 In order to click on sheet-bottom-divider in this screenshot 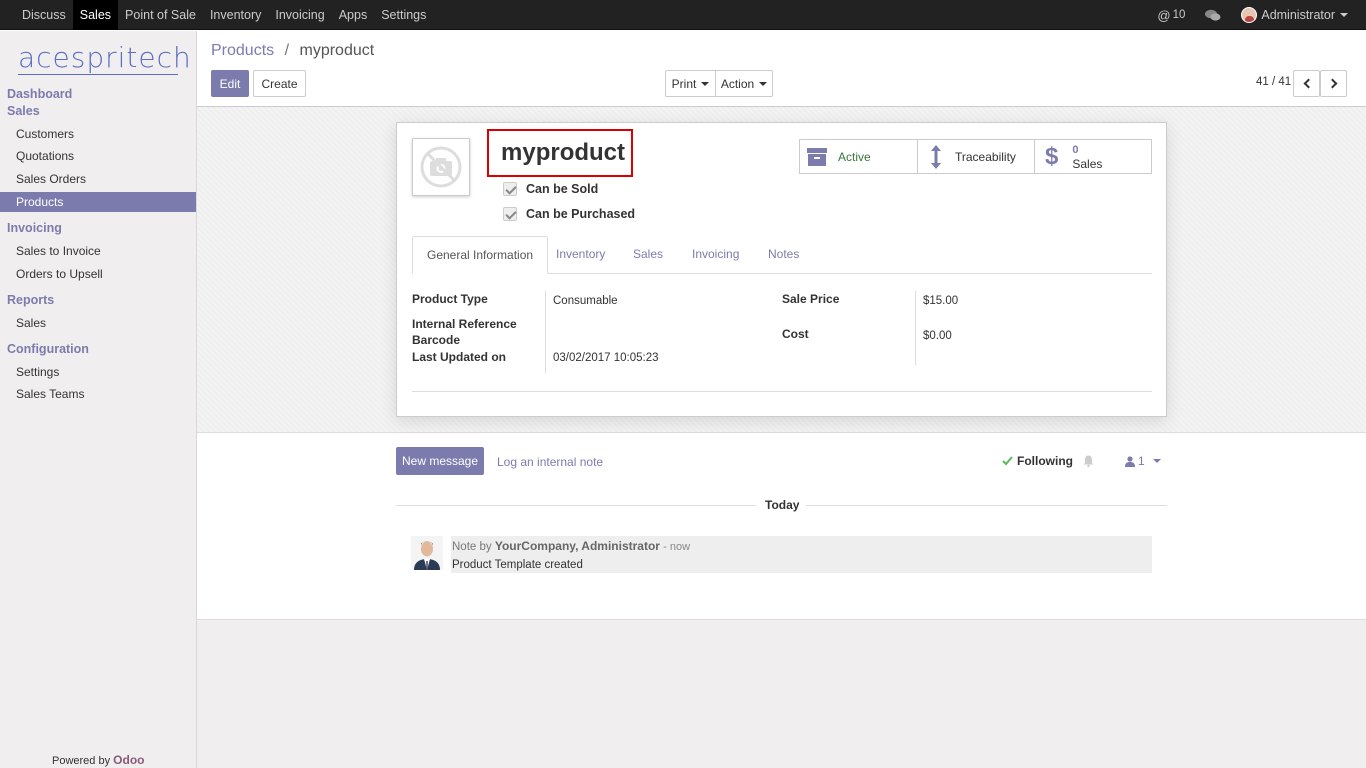, I will do `click(782, 391)`.